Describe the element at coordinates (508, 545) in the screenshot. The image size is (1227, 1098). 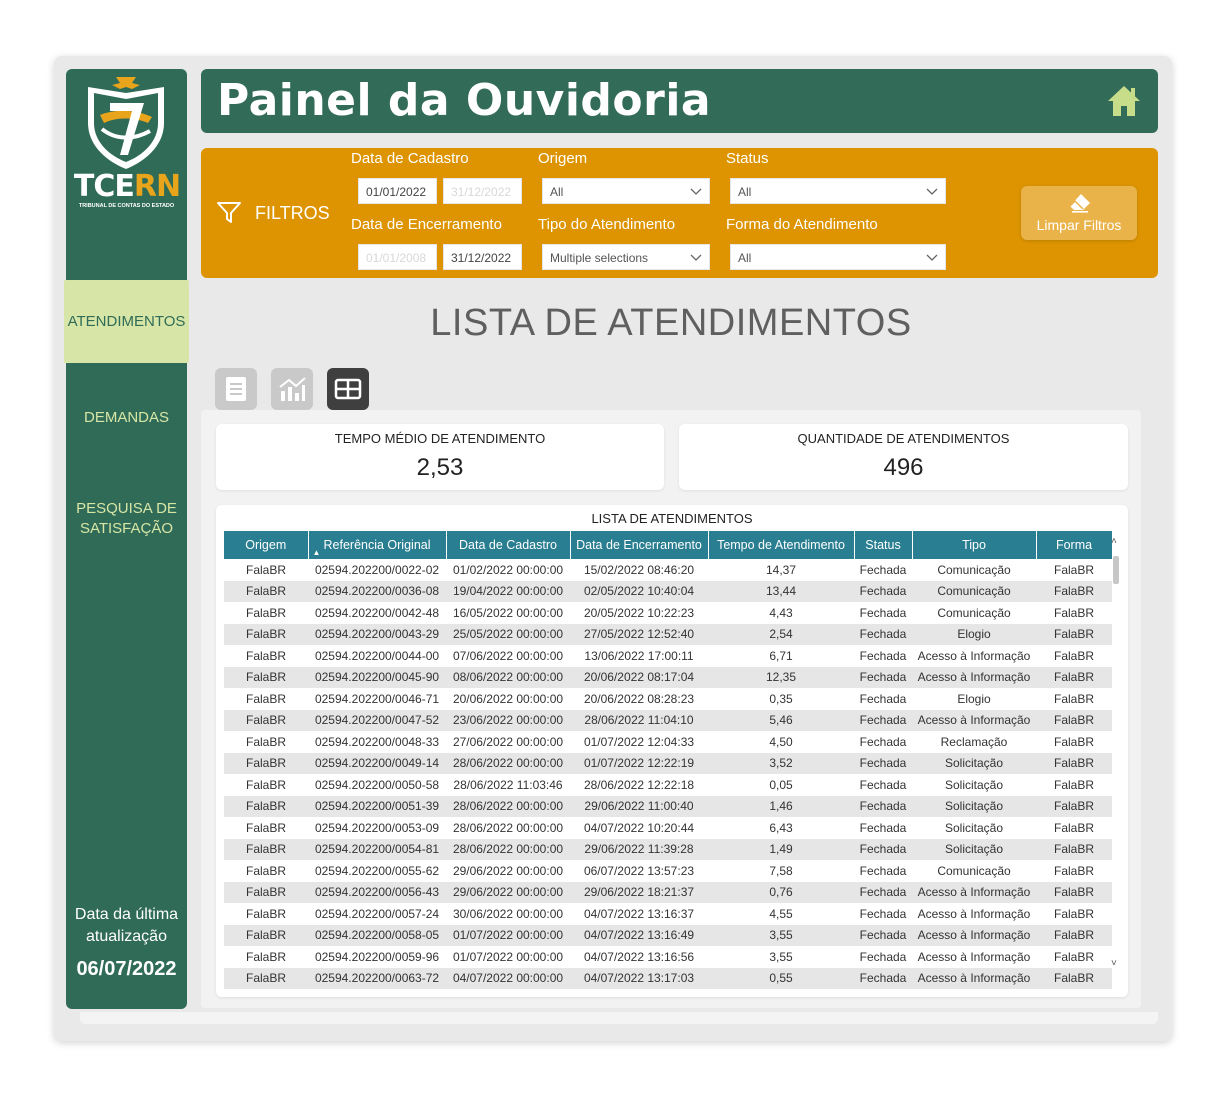
I see `column-header: Data de Cadastro` at that location.